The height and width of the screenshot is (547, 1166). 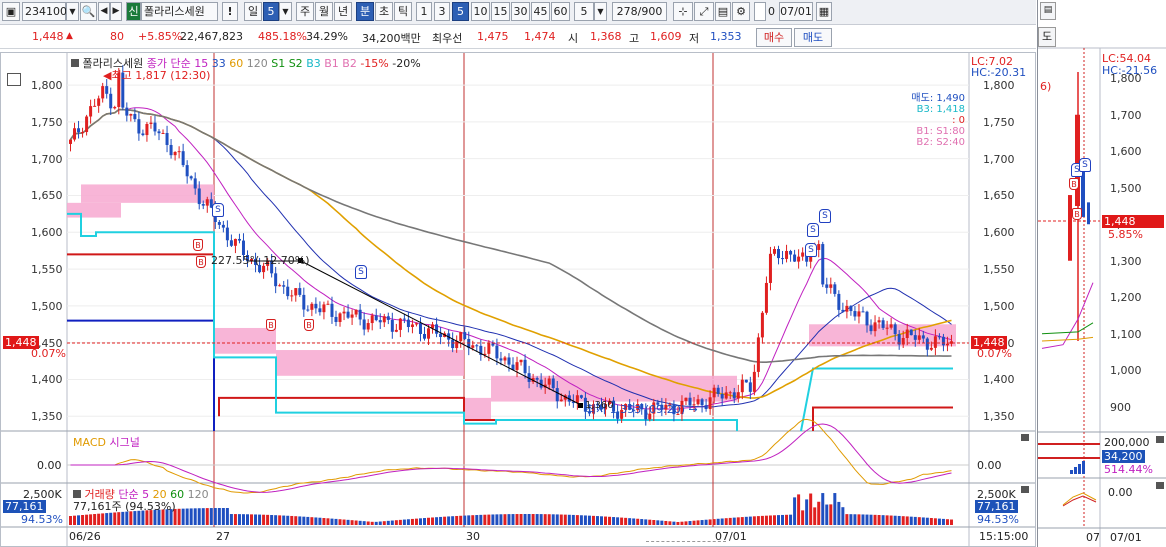 I want to click on alert-button: !, so click(x=230, y=11).